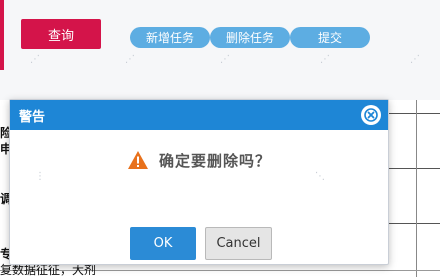 Image resolution: width=440 pixels, height=277 pixels. I want to click on dialog-message: 确定要删除吗？, so click(214, 160).